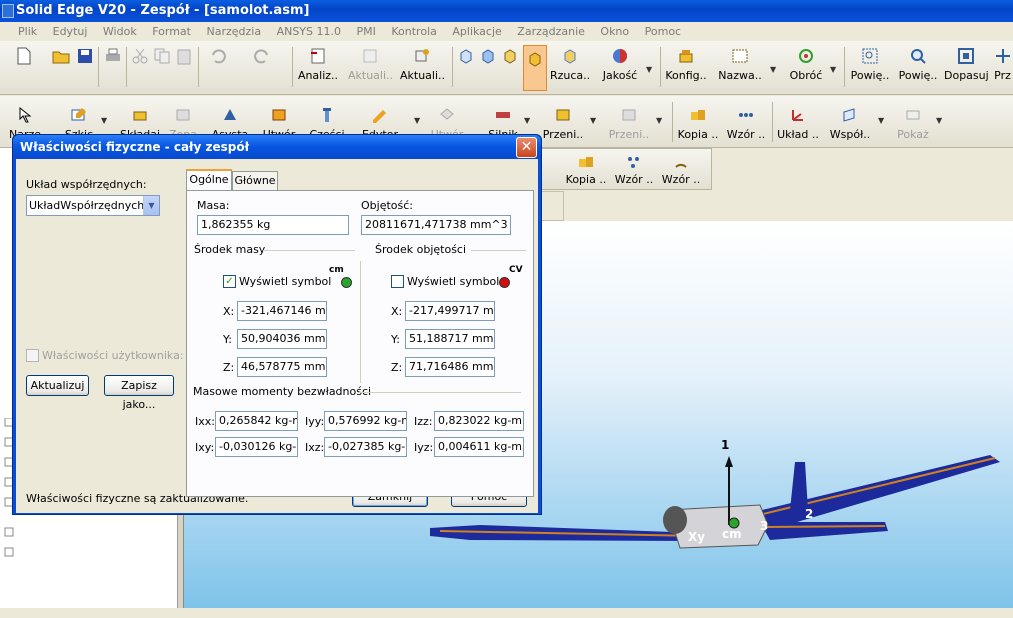 This screenshot has width=1013, height=618. What do you see at coordinates (414, 31) in the screenshot?
I see `menu-inspect: Kontrola` at bounding box center [414, 31].